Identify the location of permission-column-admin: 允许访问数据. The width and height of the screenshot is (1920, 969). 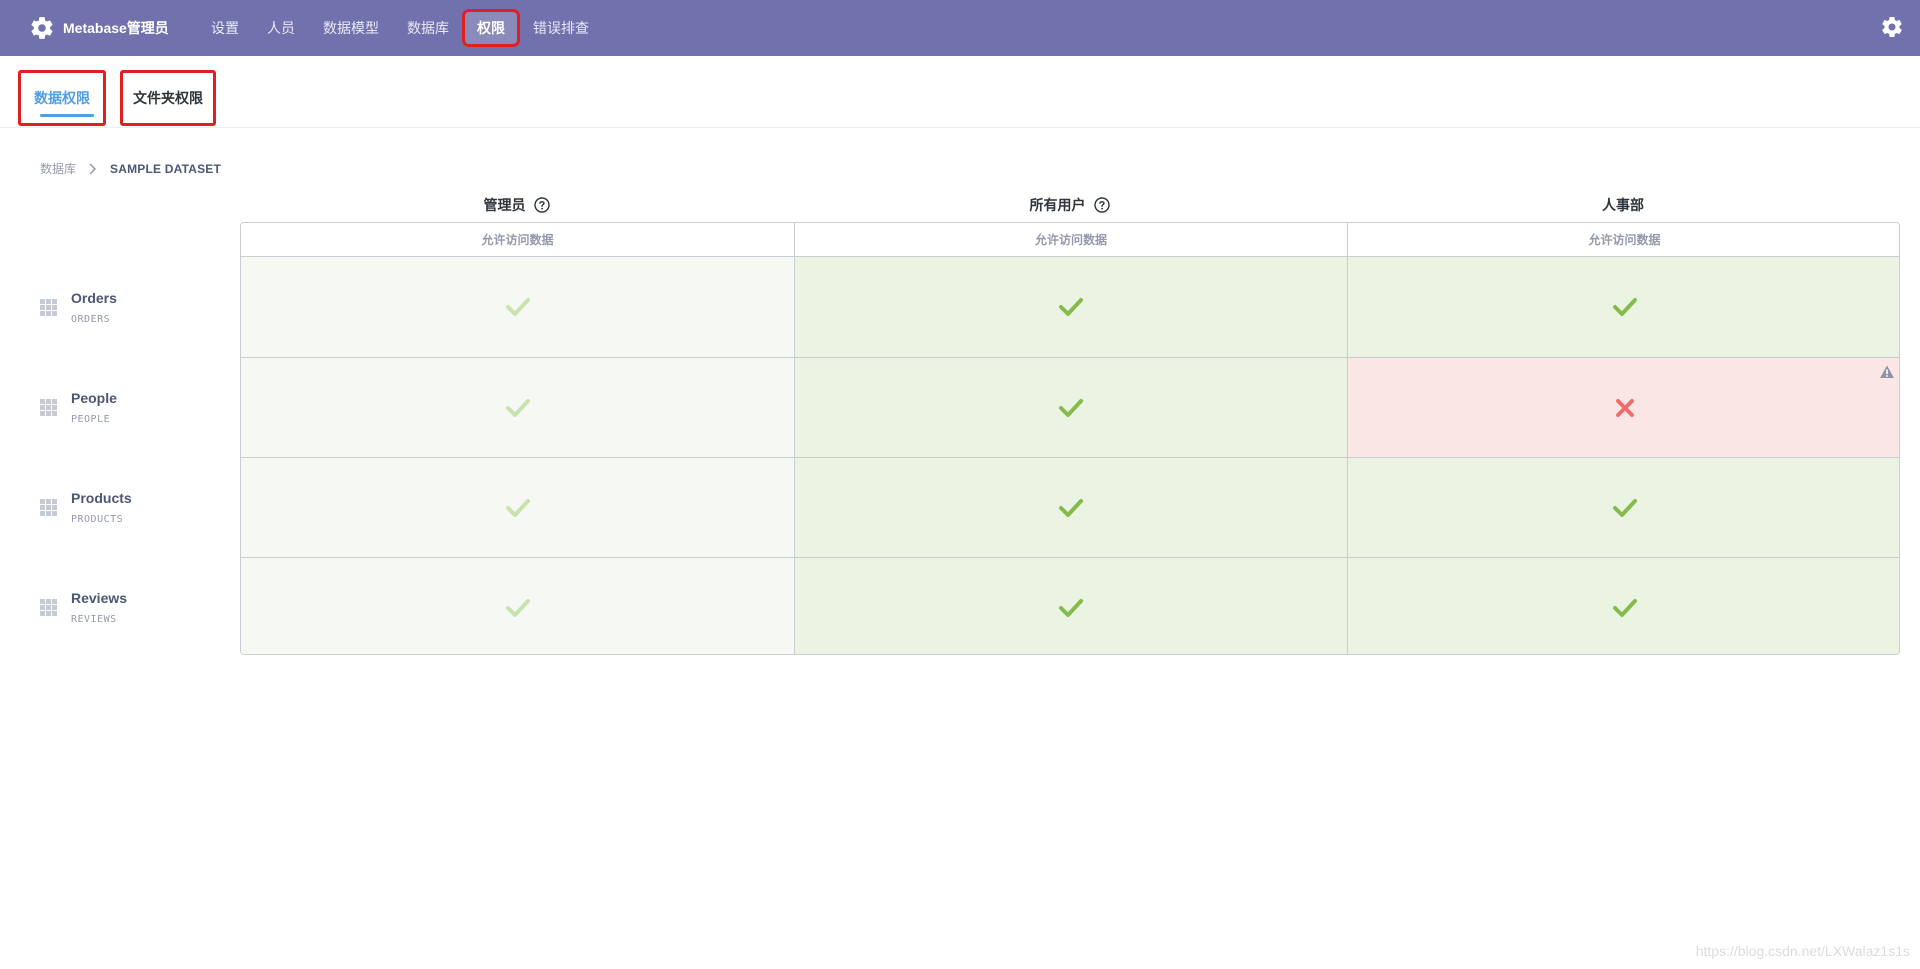
(517, 438).